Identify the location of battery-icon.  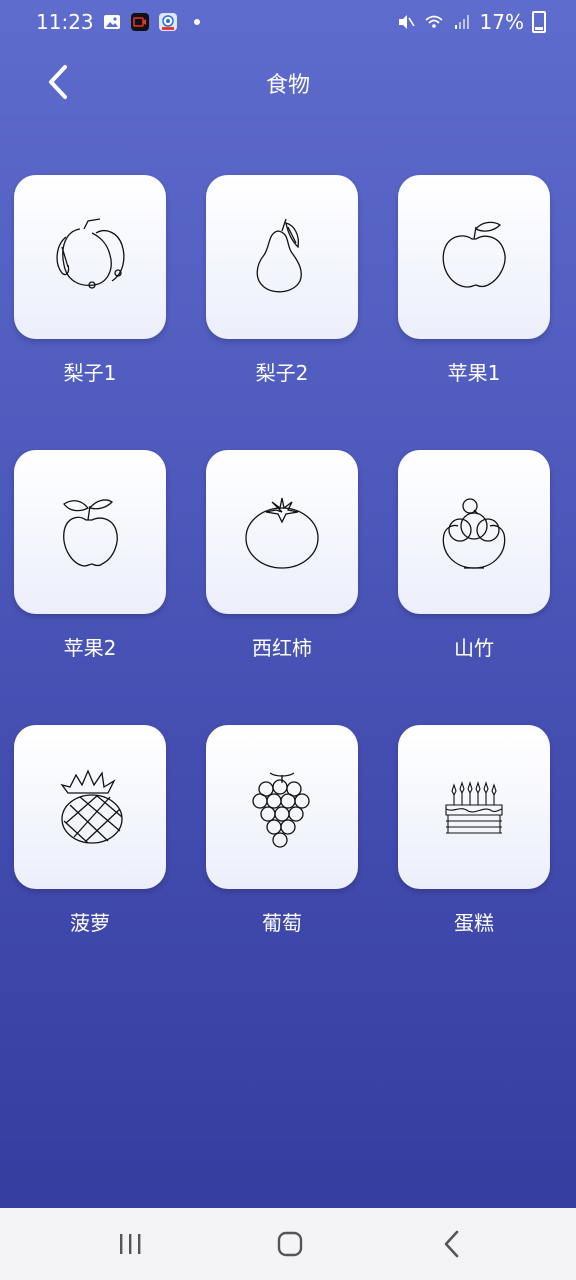
(539, 22).